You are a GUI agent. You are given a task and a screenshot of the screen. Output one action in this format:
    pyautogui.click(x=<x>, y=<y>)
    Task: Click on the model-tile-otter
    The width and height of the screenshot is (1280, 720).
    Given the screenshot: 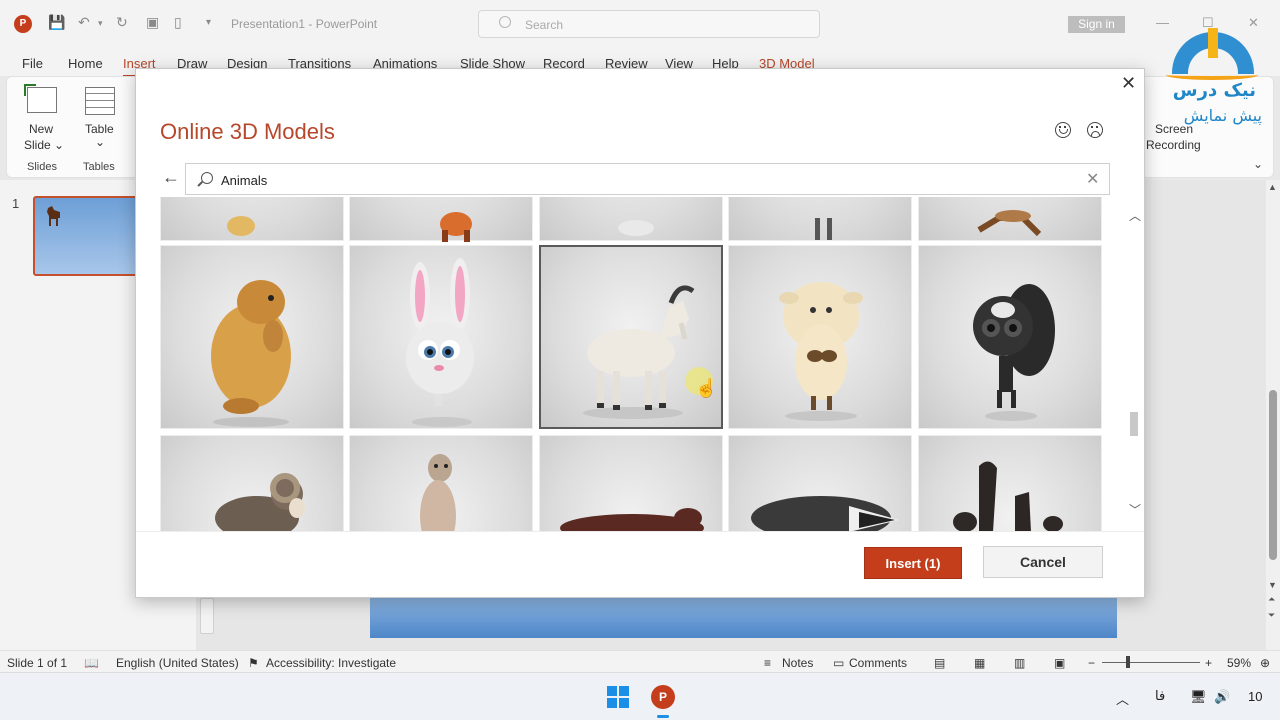 What is the action you would take?
    pyautogui.click(x=631, y=483)
    